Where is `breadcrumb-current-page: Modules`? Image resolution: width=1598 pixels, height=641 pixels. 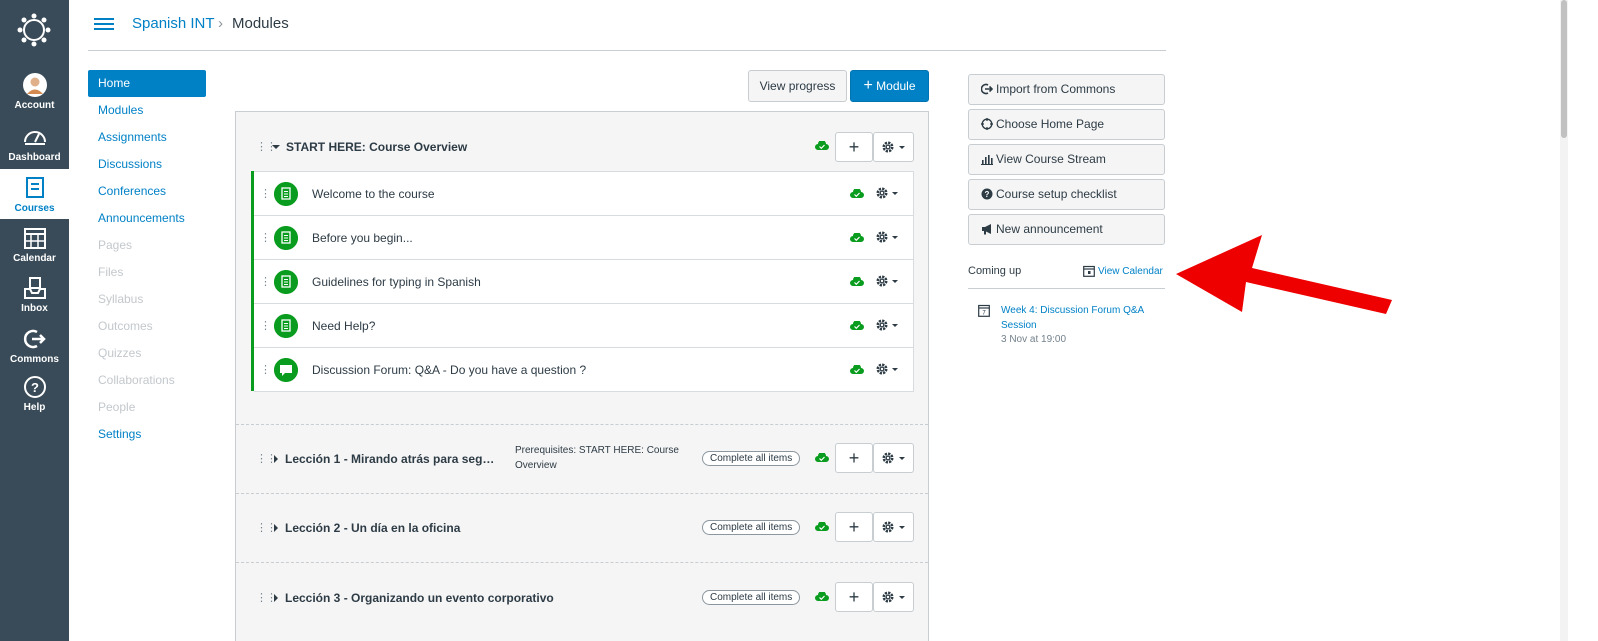 breadcrumb-current-page: Modules is located at coordinates (260, 23).